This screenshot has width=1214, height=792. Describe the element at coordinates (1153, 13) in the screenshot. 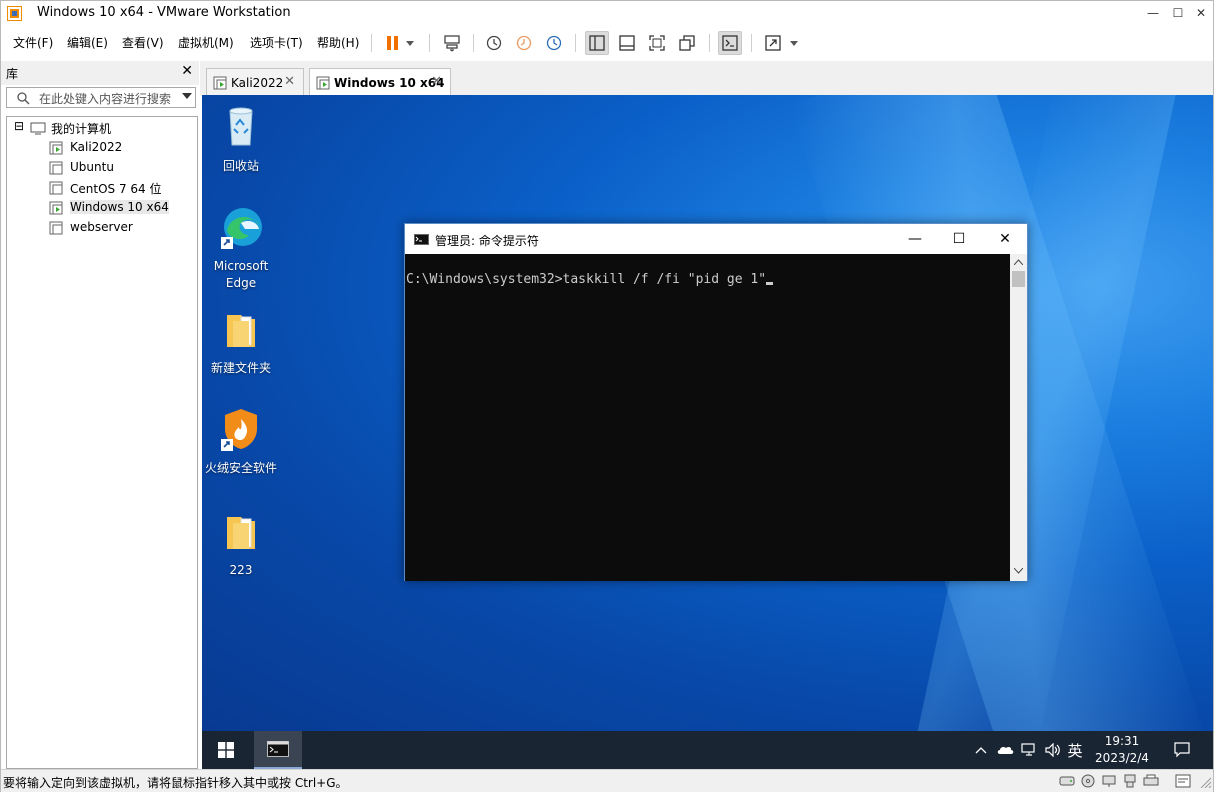

I see `minimize-button: —` at that location.